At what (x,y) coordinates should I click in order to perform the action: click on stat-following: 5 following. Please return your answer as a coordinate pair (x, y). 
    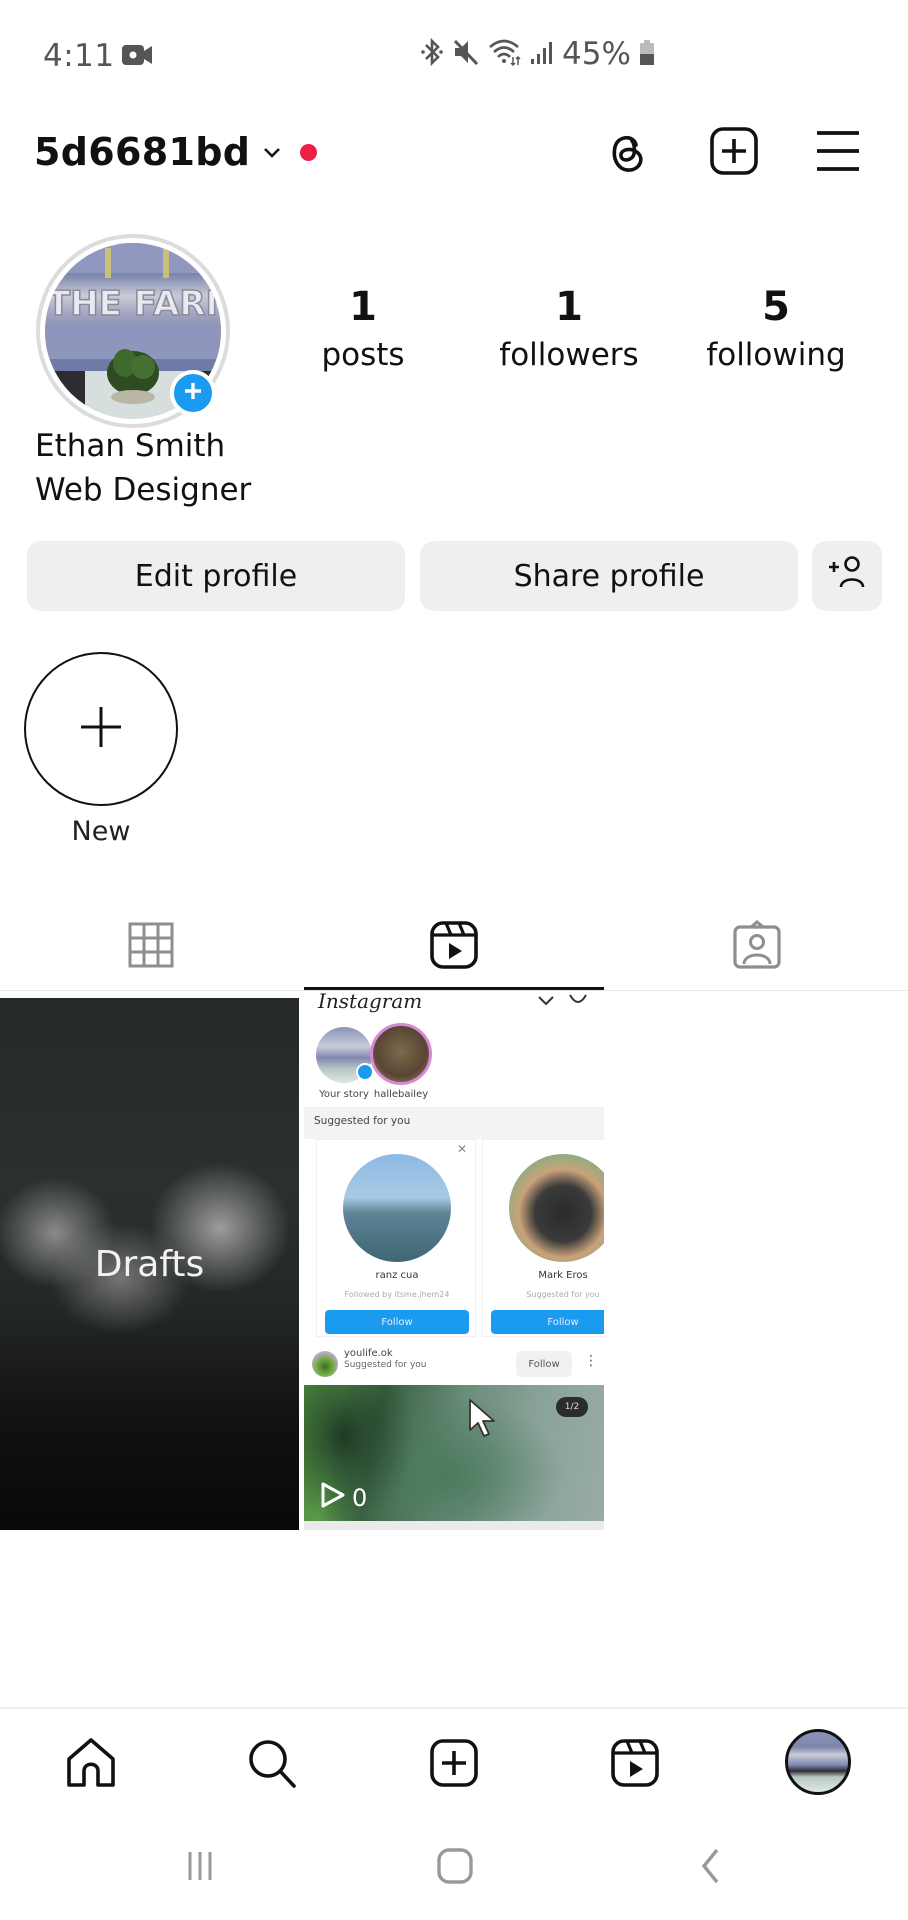
    Looking at the image, I should click on (776, 330).